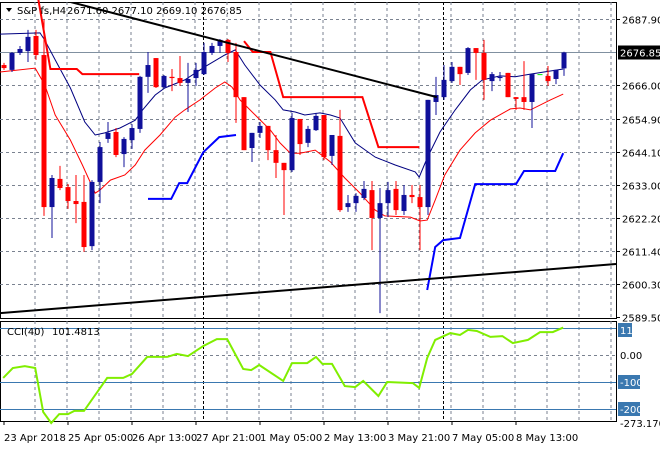  I want to click on cci-axis-label: -200, so click(631, 410).